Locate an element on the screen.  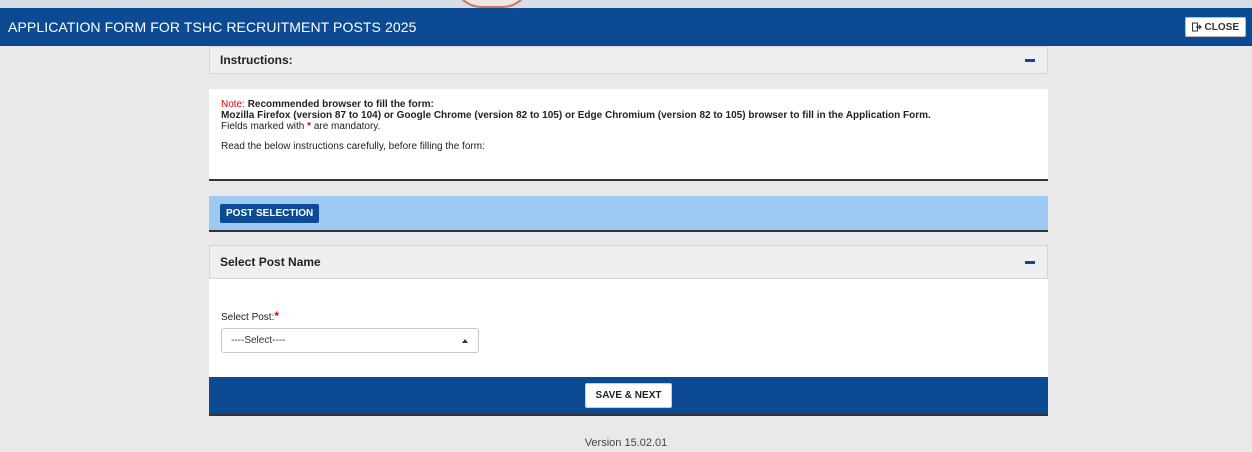
post-selection-band: POST SELECTION is located at coordinates (628, 214).